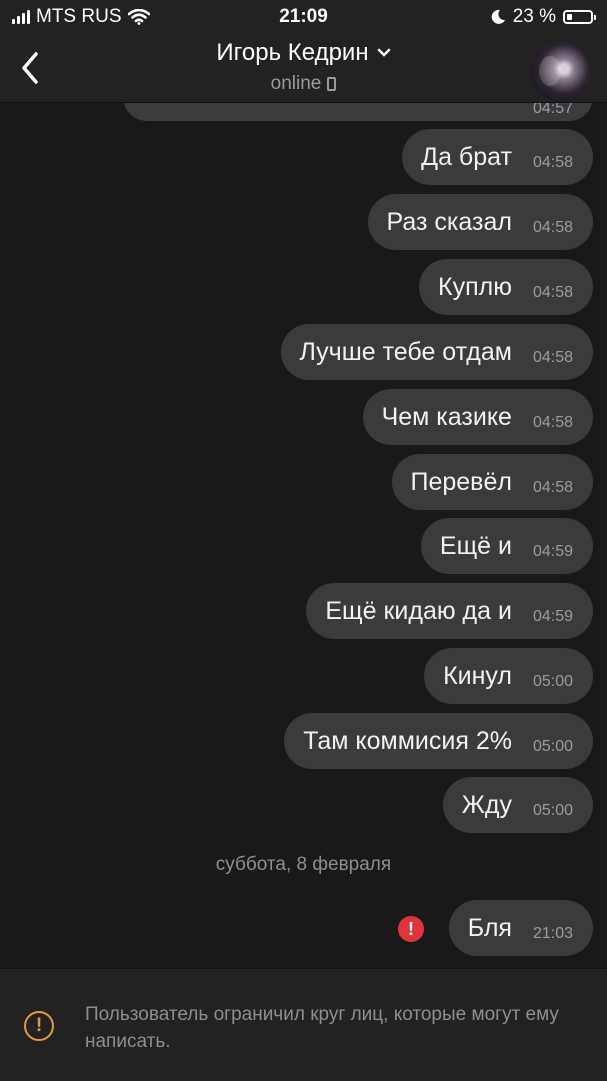 This screenshot has width=607, height=1081. I want to click on message-text: Ещё кидаю да и, so click(418, 610).